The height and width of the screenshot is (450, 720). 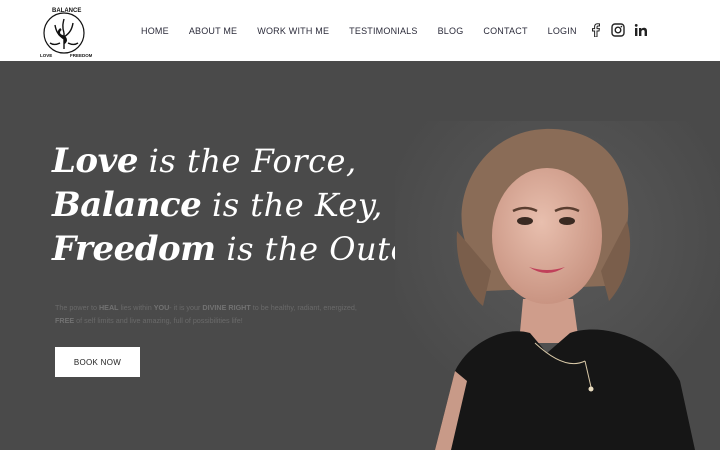 What do you see at coordinates (292, 205) in the screenshot?
I see `headline-rest-2: is the Key,` at bounding box center [292, 205].